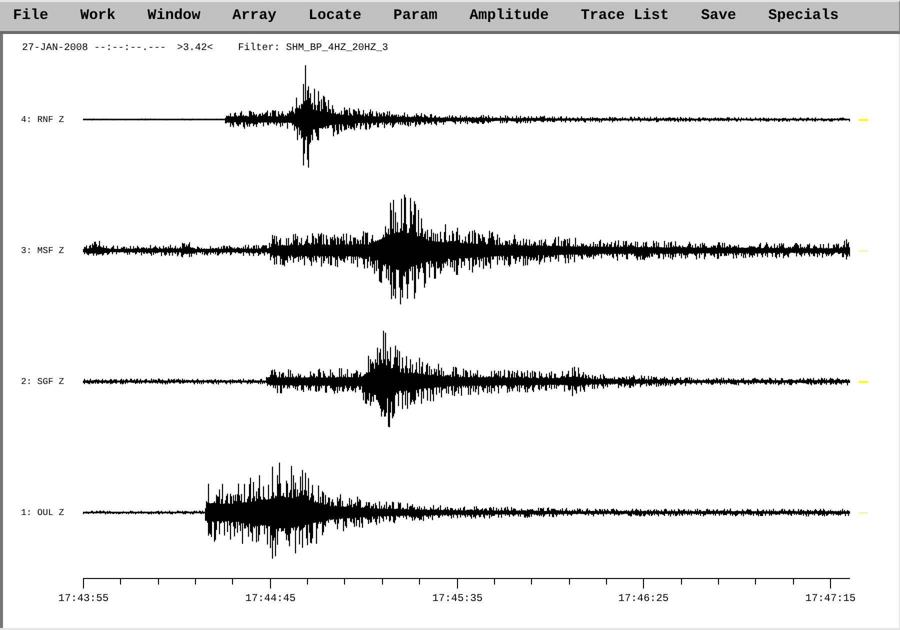 The width and height of the screenshot is (900, 630). What do you see at coordinates (42, 251) in the screenshot?
I see `trace-label: 3: MSF Z` at bounding box center [42, 251].